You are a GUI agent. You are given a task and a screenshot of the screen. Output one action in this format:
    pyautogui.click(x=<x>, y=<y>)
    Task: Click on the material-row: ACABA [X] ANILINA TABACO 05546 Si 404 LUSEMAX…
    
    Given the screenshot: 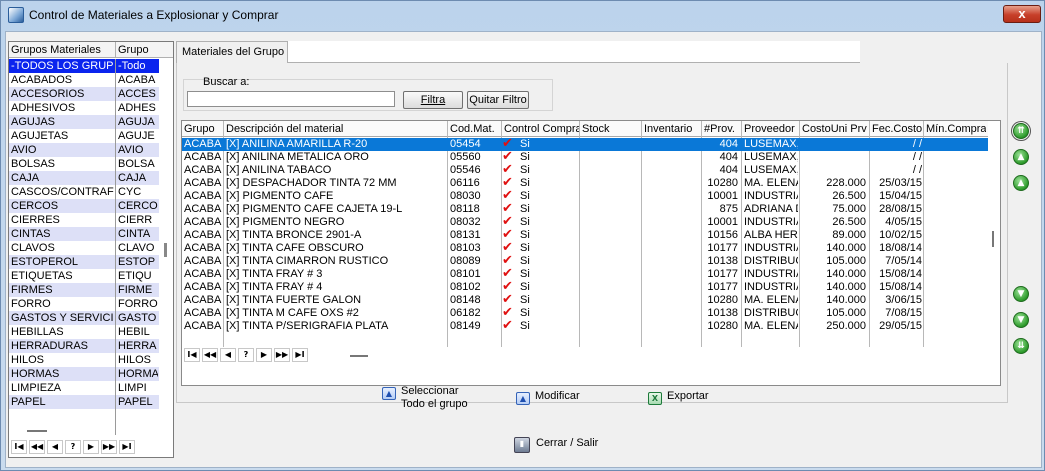 What is the action you would take?
    pyautogui.click(x=585, y=170)
    